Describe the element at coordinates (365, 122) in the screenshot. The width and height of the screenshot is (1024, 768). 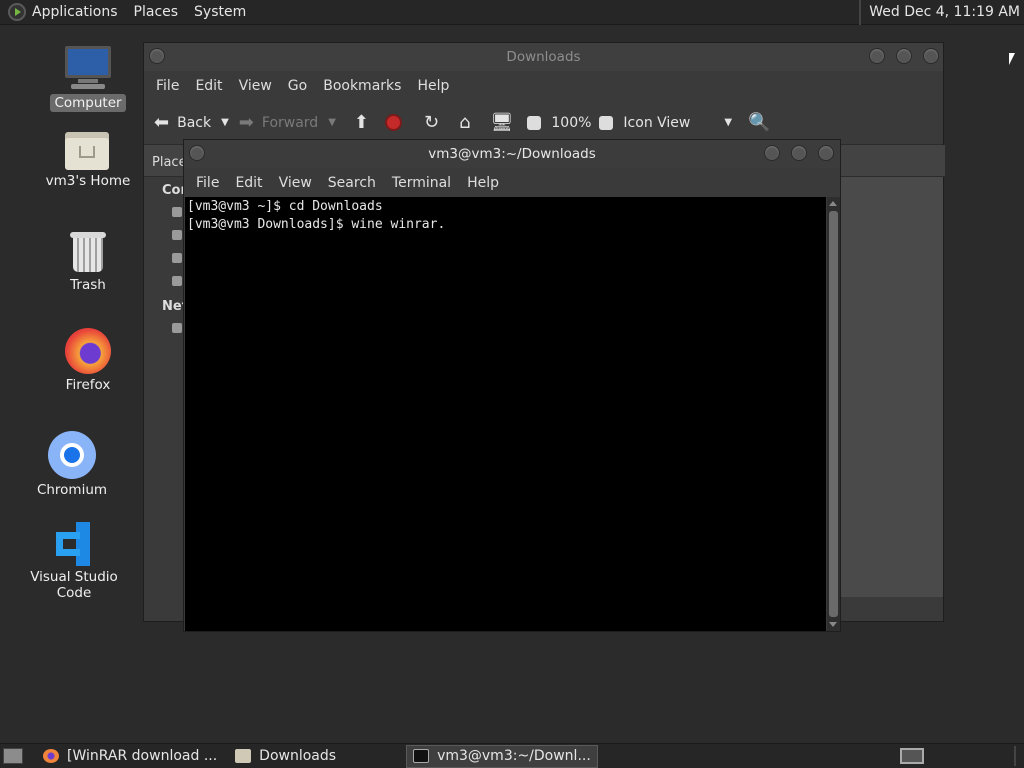
I see `up-button: ⬆` at that location.